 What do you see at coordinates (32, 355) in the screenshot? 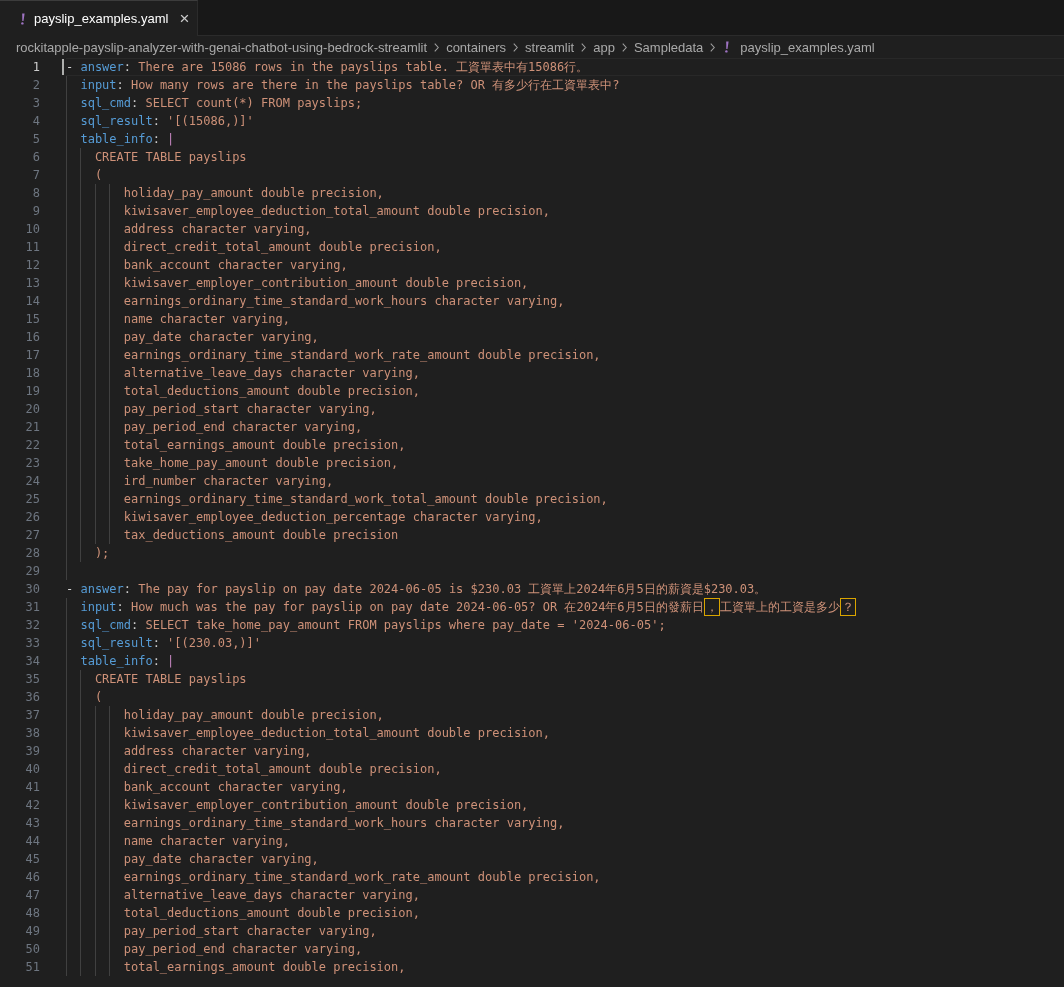
I see `line-number: 17` at bounding box center [32, 355].